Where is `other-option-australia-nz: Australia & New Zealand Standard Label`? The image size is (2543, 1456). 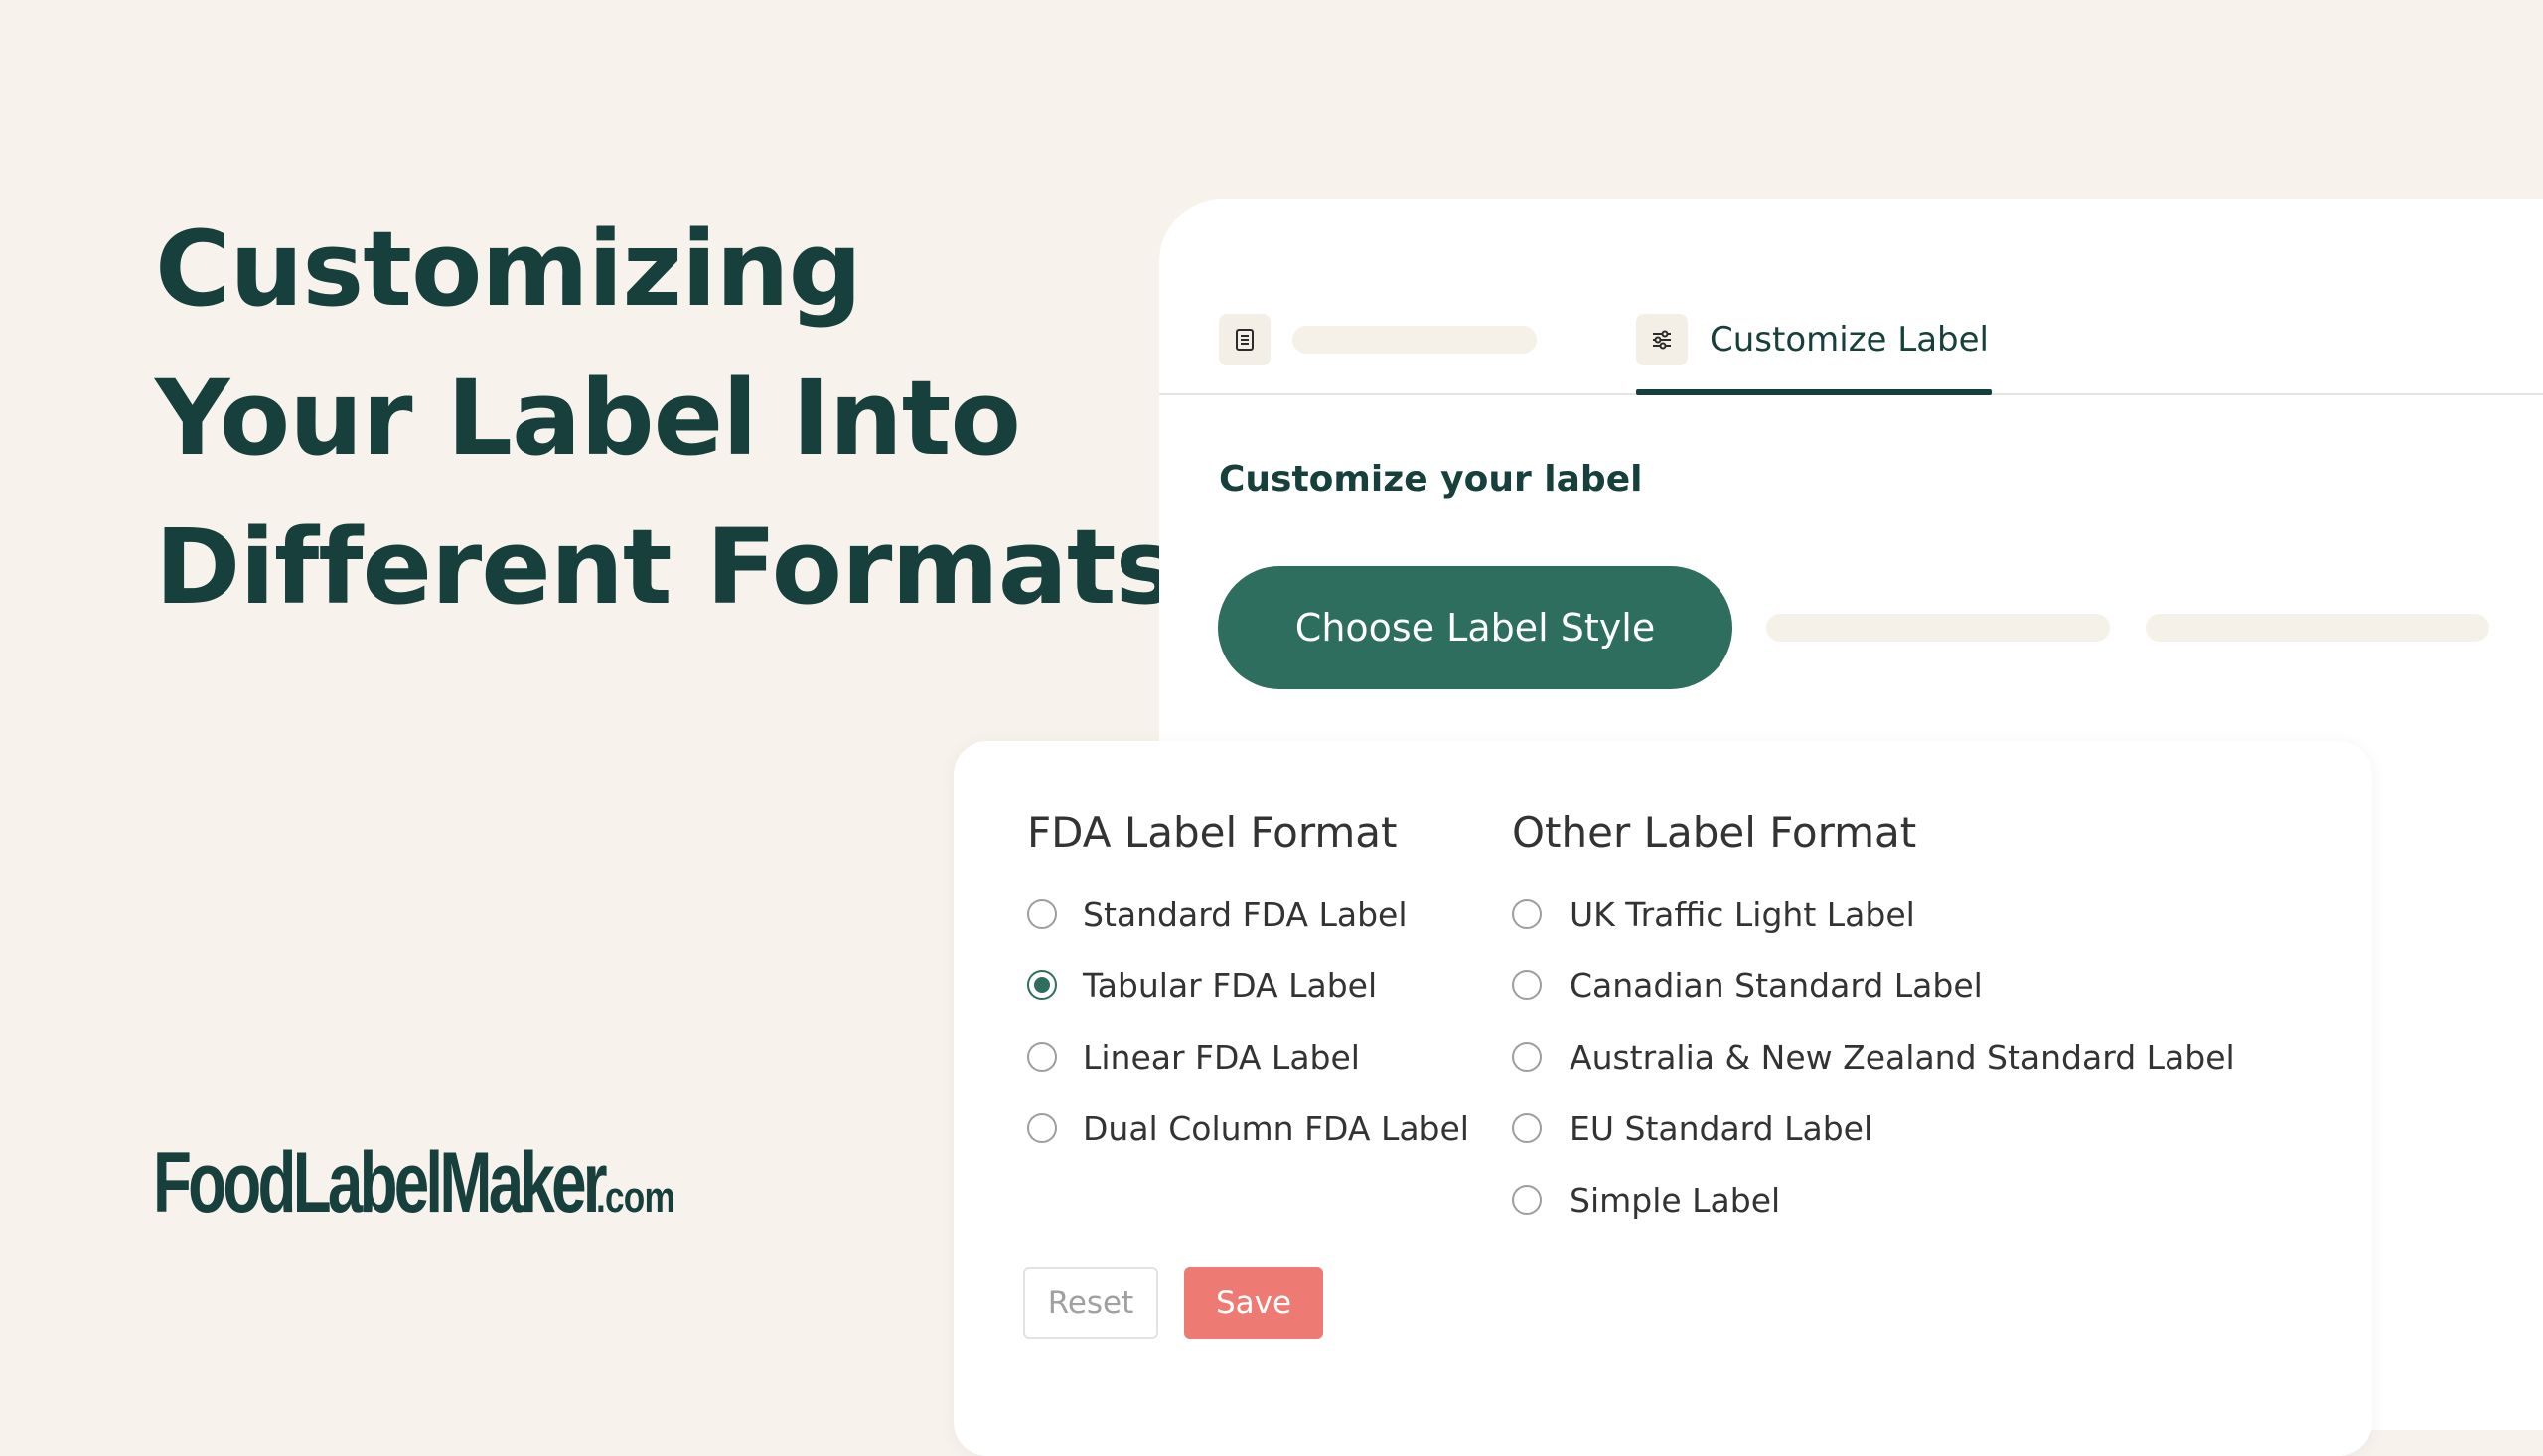 other-option-australia-nz: Australia & New Zealand Standard Label is located at coordinates (1873, 1056).